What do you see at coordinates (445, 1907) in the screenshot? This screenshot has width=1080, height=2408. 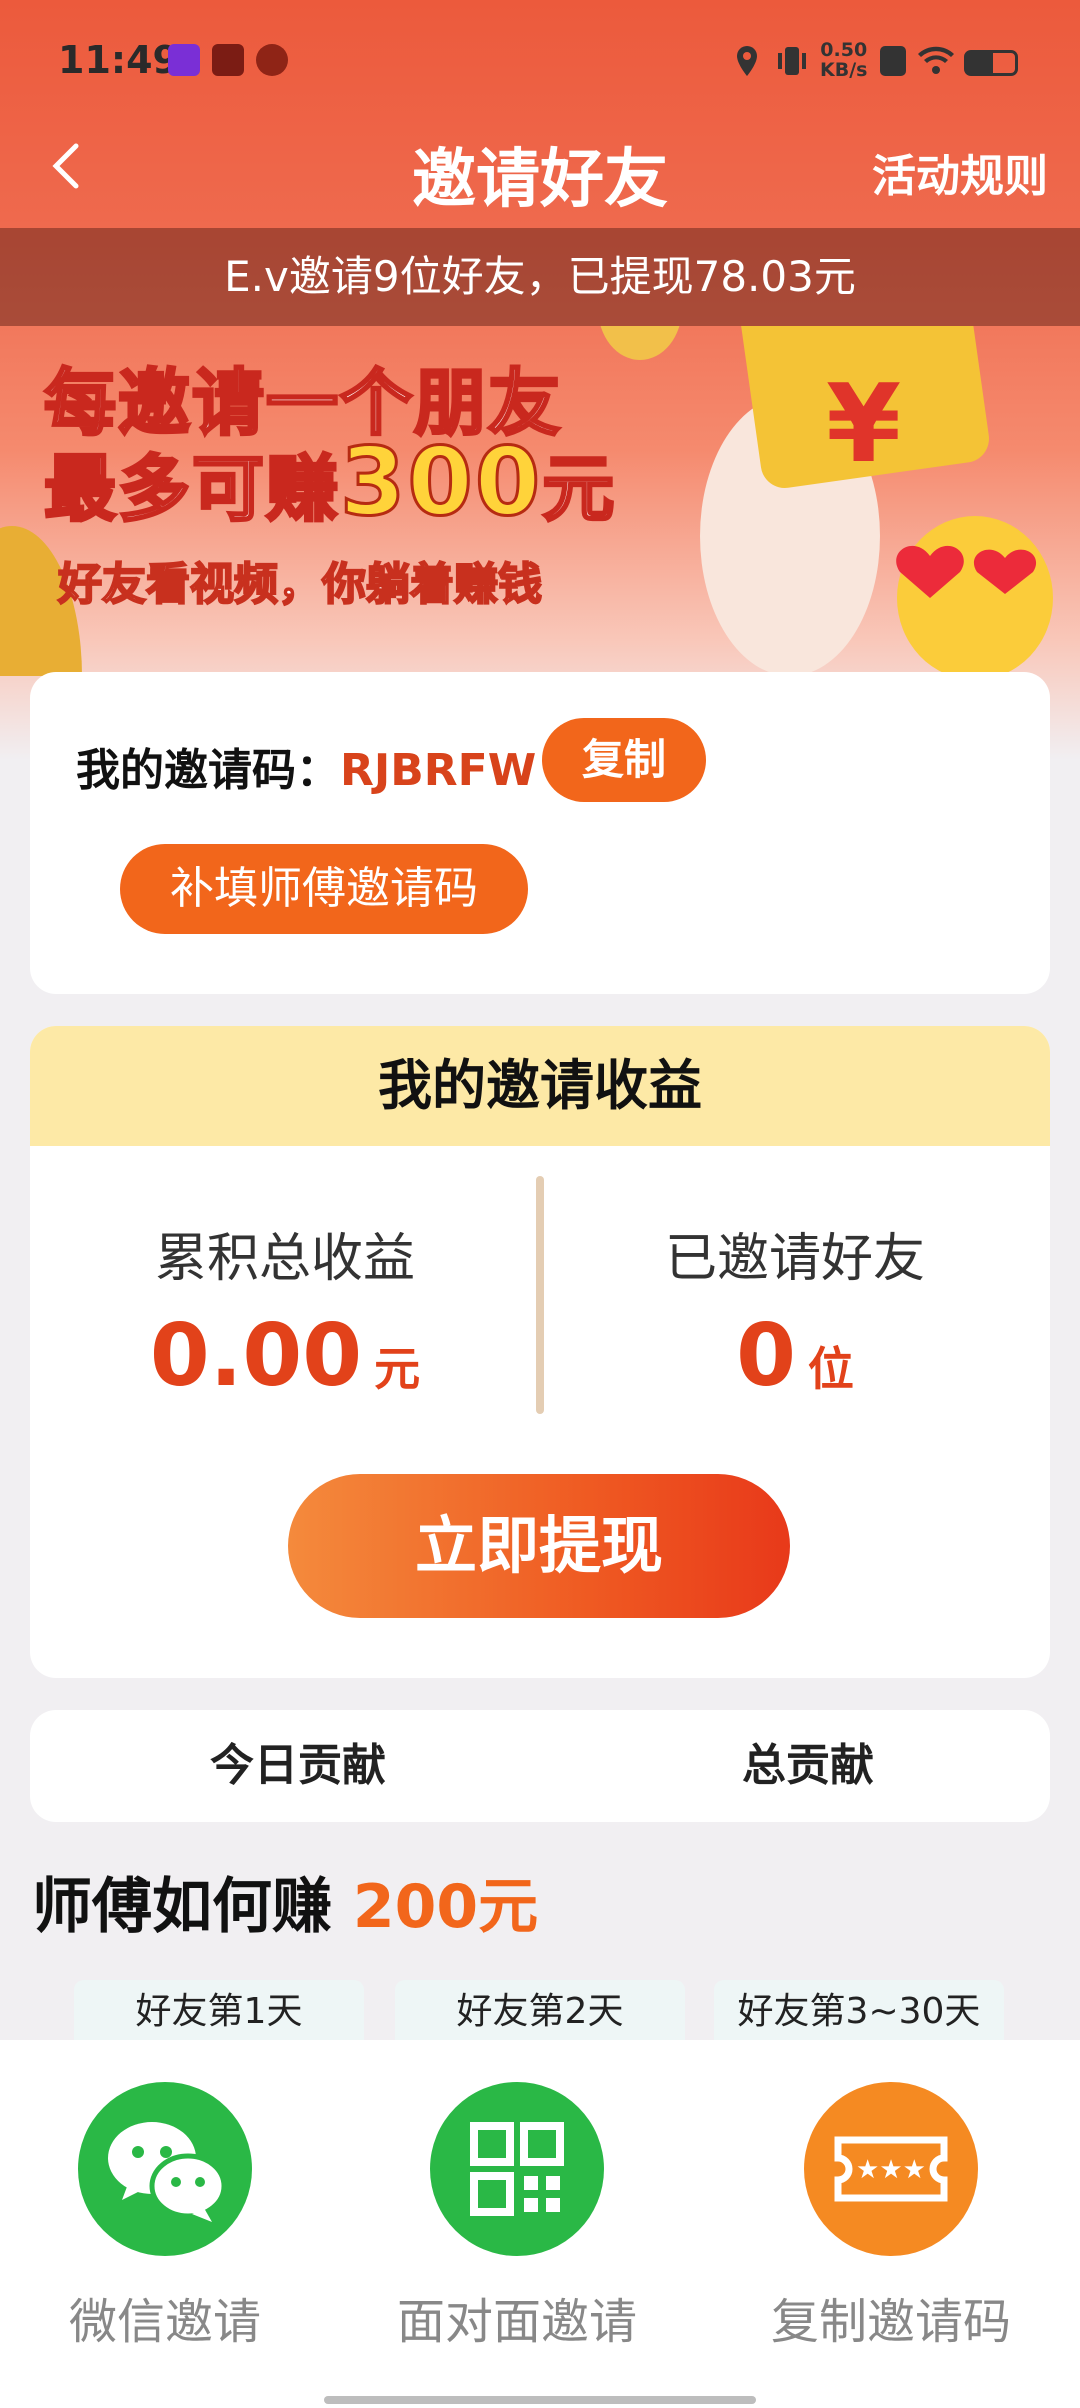 I see `how-to-earn-amount: 200元` at bounding box center [445, 1907].